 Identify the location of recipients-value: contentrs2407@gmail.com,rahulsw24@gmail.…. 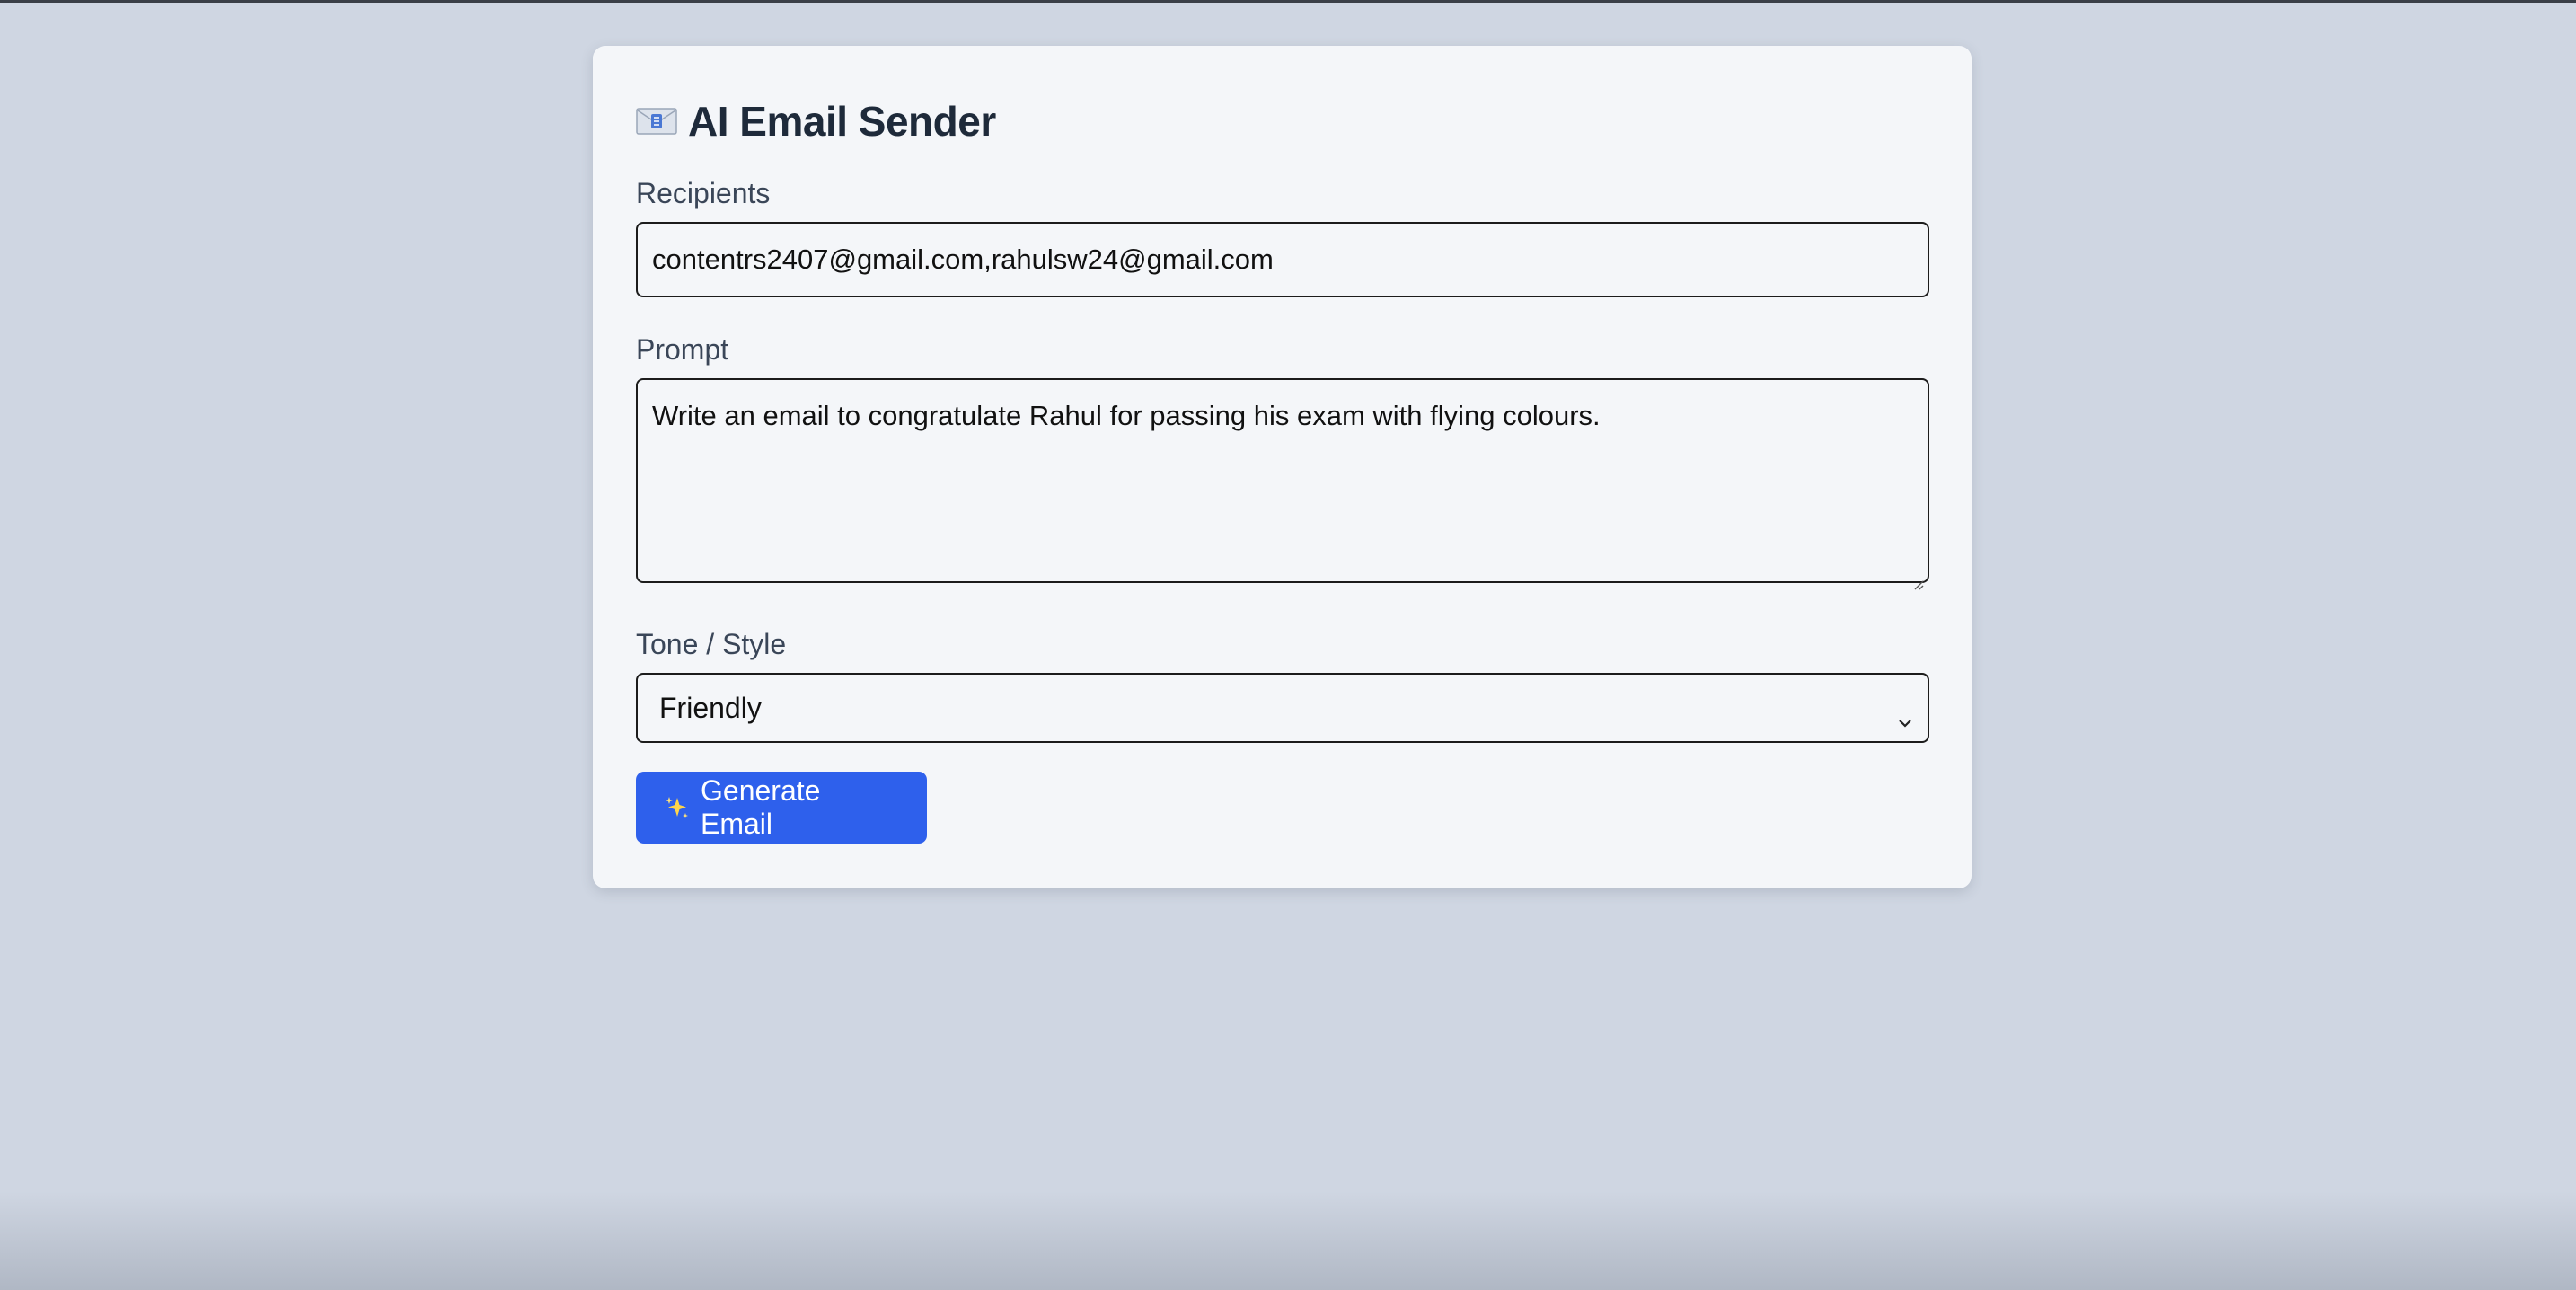
(963, 259).